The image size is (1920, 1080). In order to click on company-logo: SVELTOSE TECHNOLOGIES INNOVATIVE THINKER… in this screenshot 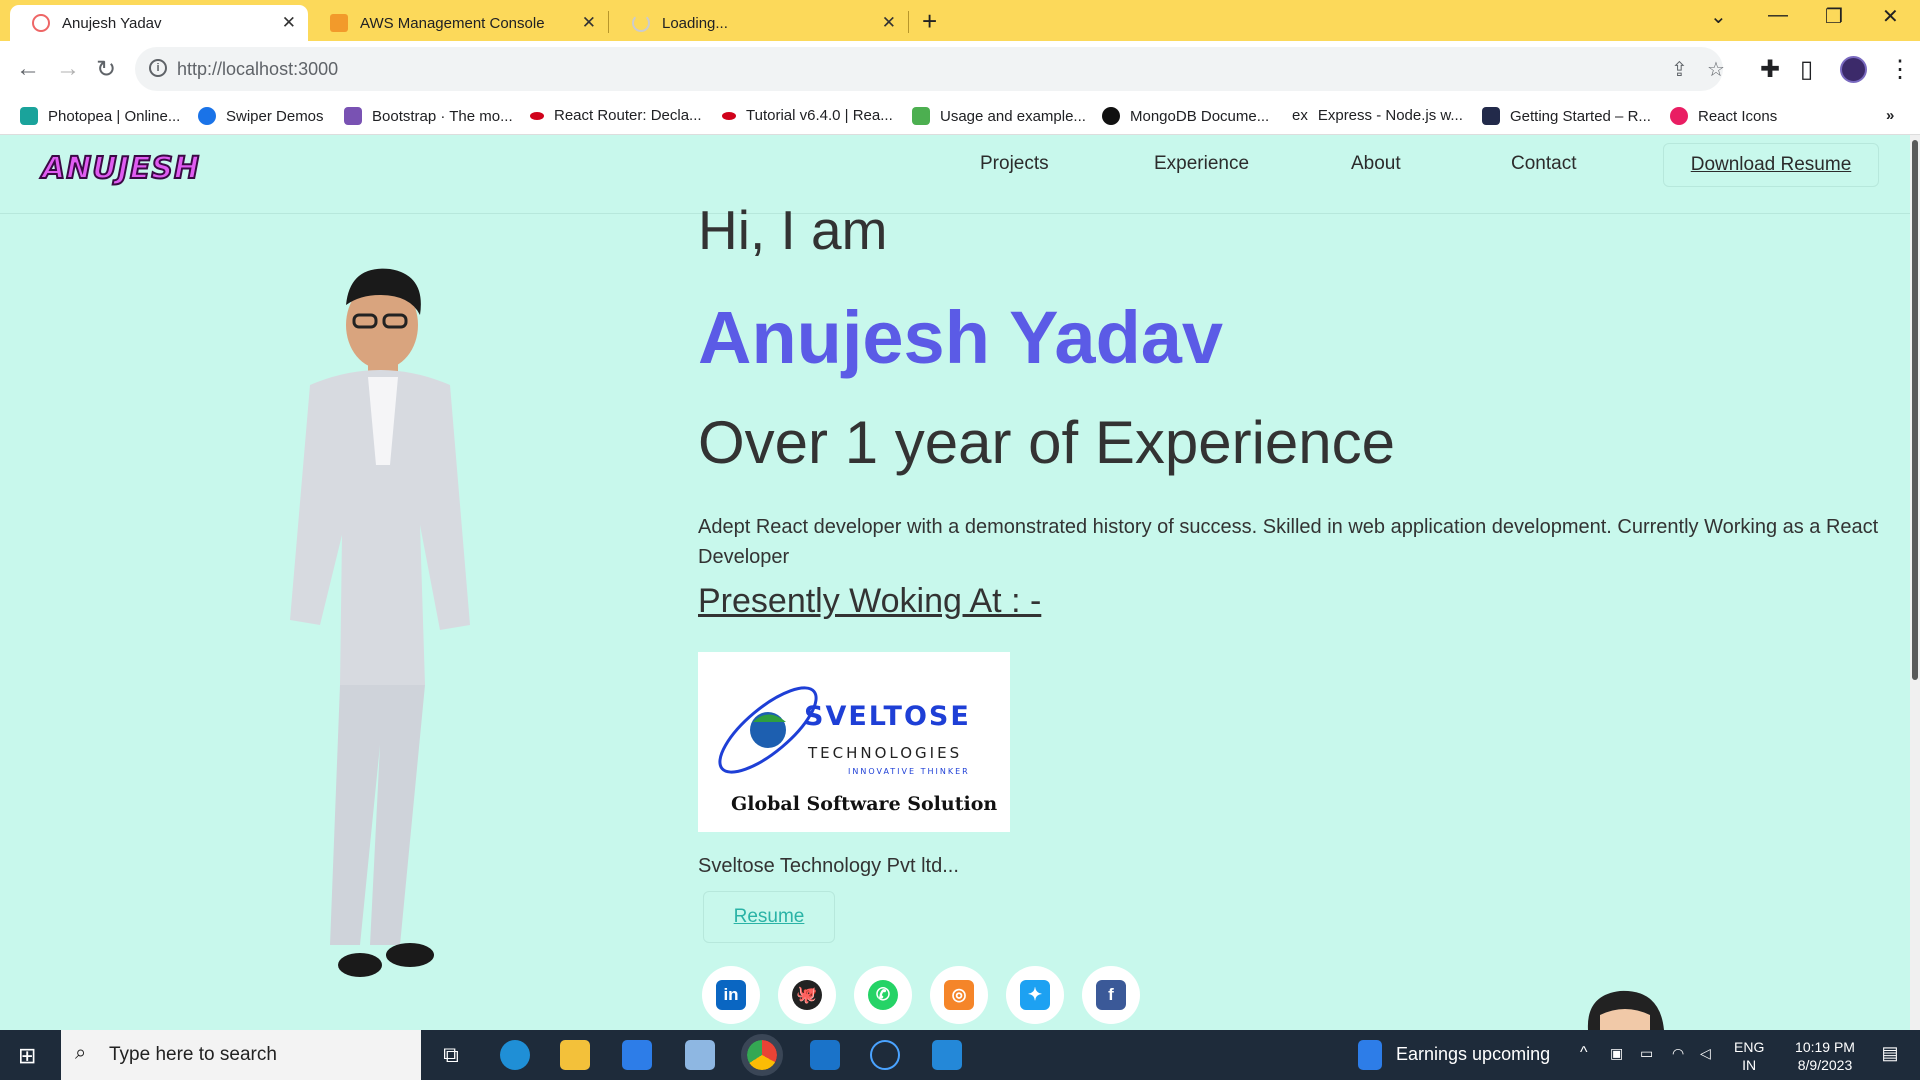, I will do `click(854, 742)`.